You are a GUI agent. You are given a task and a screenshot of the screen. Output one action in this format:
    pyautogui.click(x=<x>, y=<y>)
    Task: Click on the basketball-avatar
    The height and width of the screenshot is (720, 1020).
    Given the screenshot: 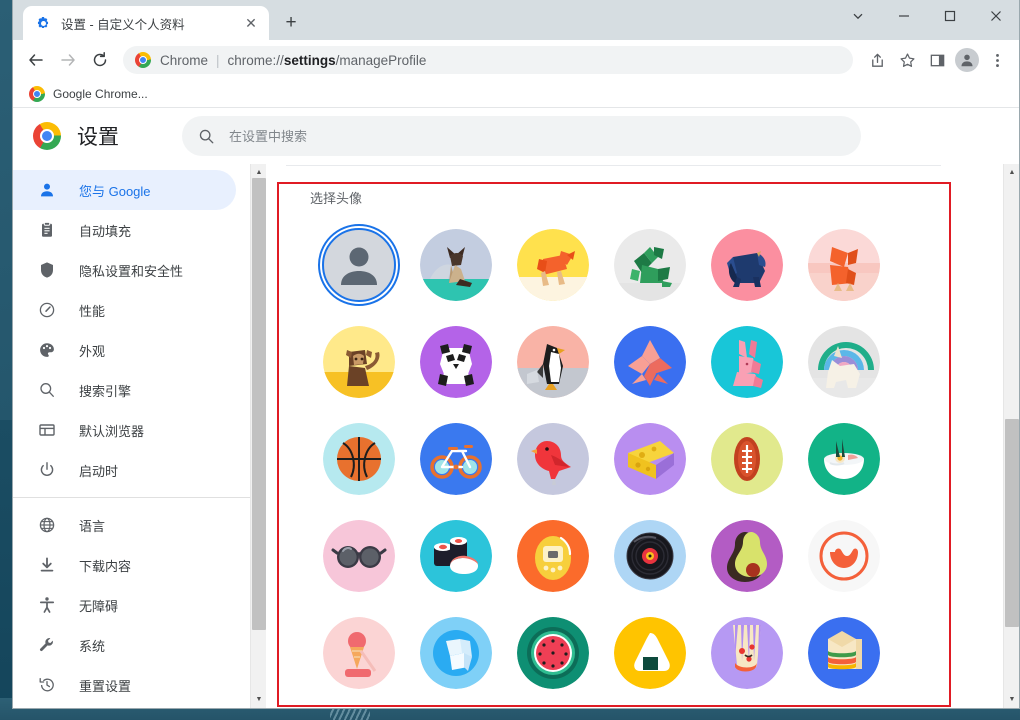 What is the action you would take?
    pyautogui.click(x=358, y=458)
    